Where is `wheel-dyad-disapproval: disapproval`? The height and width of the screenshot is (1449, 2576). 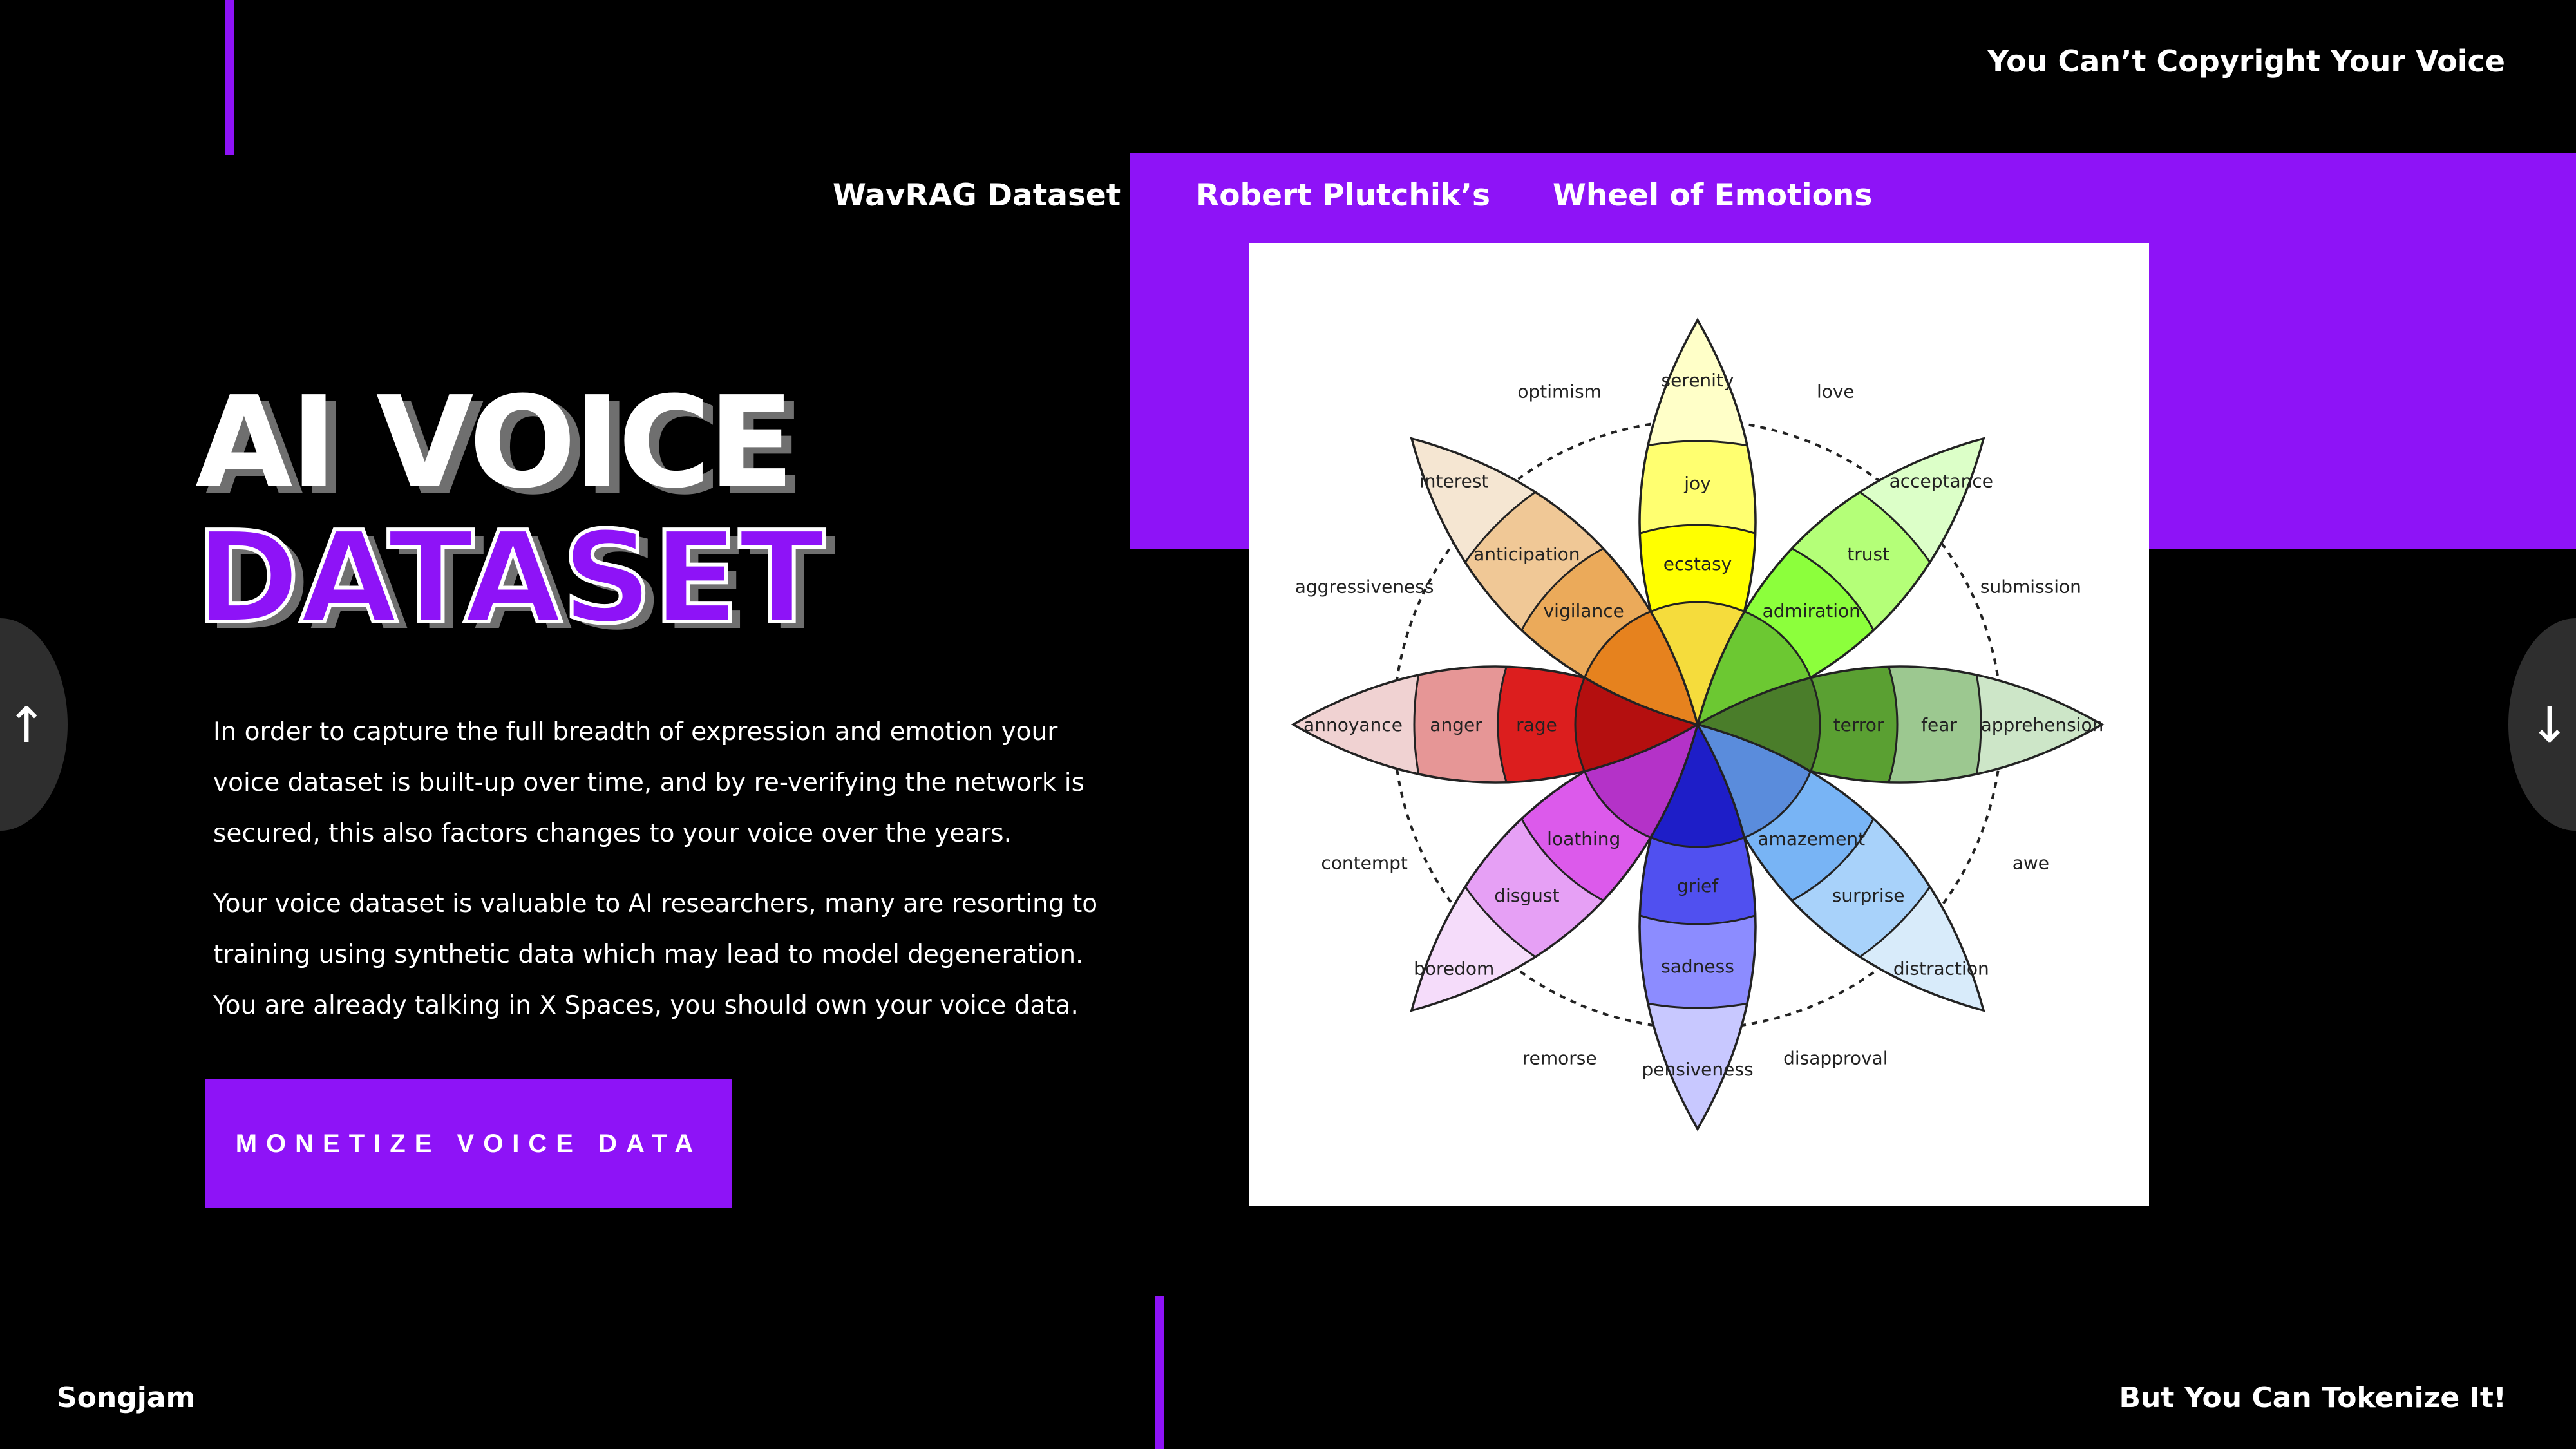 wheel-dyad-disapproval: disapproval is located at coordinates (1836, 1058).